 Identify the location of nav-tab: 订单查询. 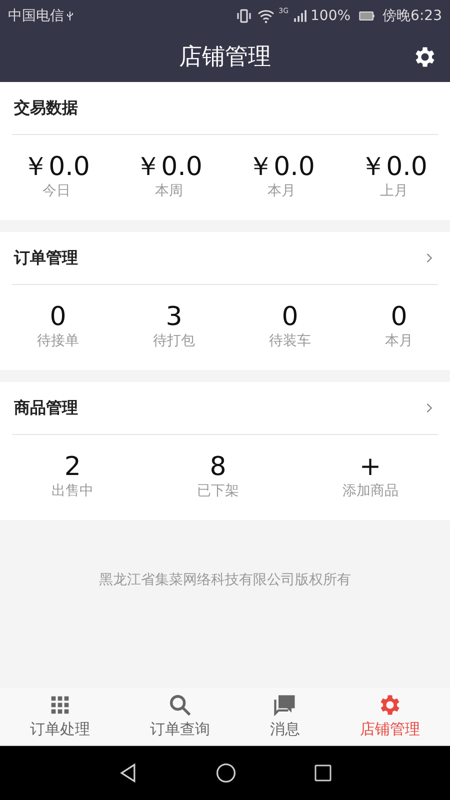
(180, 716).